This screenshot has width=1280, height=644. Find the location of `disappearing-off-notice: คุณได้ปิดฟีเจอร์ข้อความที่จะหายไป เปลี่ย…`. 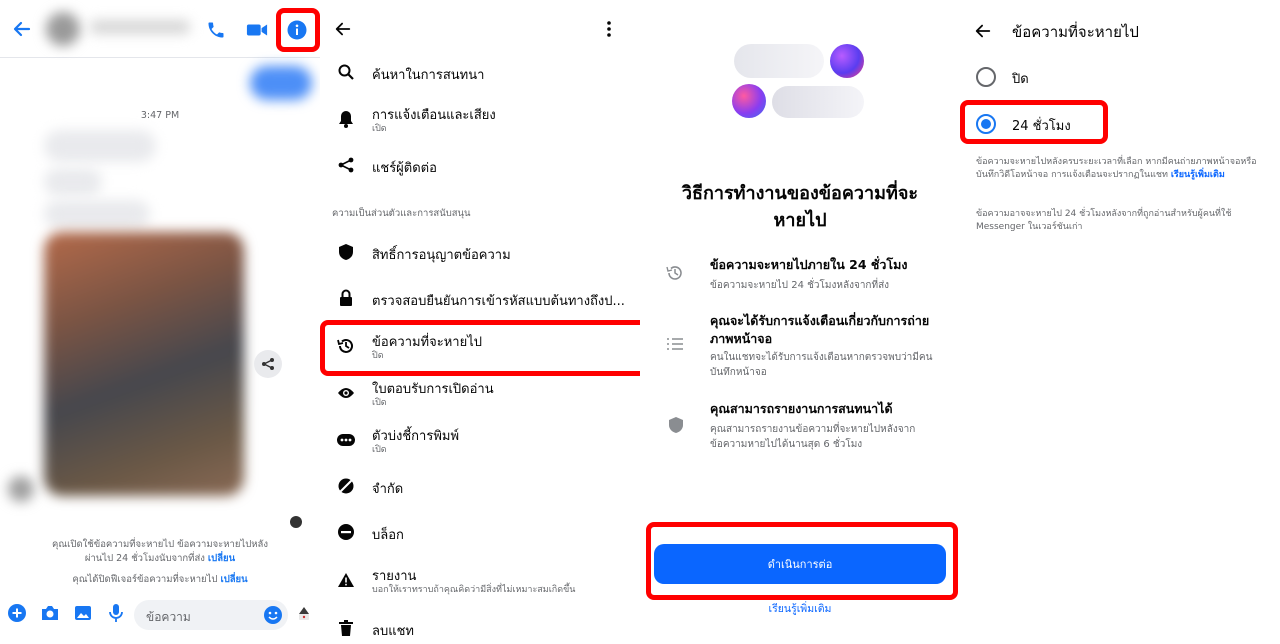

disappearing-off-notice: คุณได้ปิดฟีเจอร์ข้อความที่จะหายไป เปลี่ย… is located at coordinates (160, 579).